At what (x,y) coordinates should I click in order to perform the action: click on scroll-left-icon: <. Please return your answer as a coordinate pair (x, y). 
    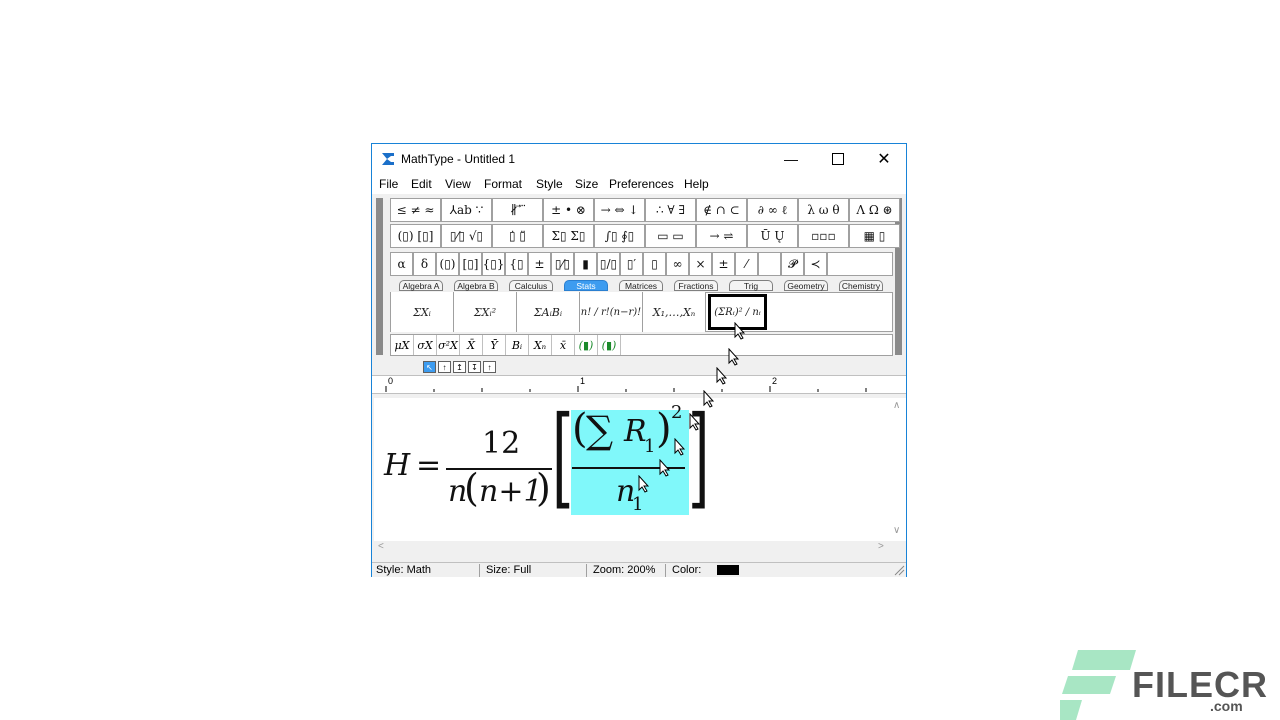
    Looking at the image, I should click on (381, 546).